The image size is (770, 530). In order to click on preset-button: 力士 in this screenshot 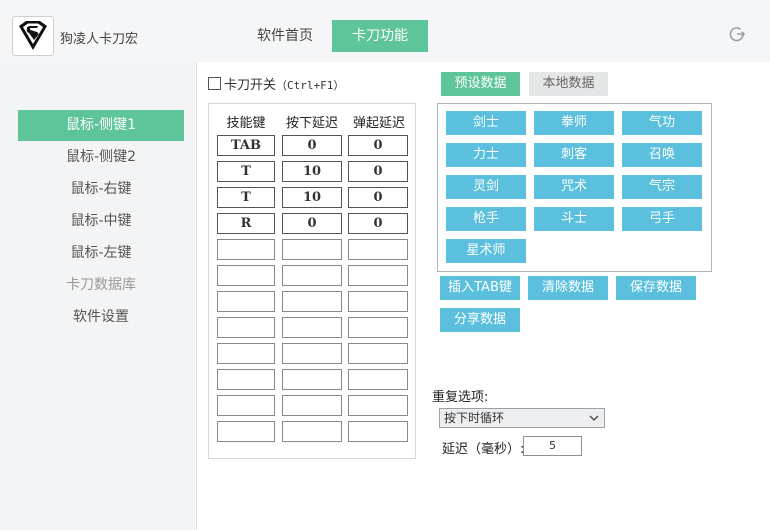, I will do `click(486, 155)`.